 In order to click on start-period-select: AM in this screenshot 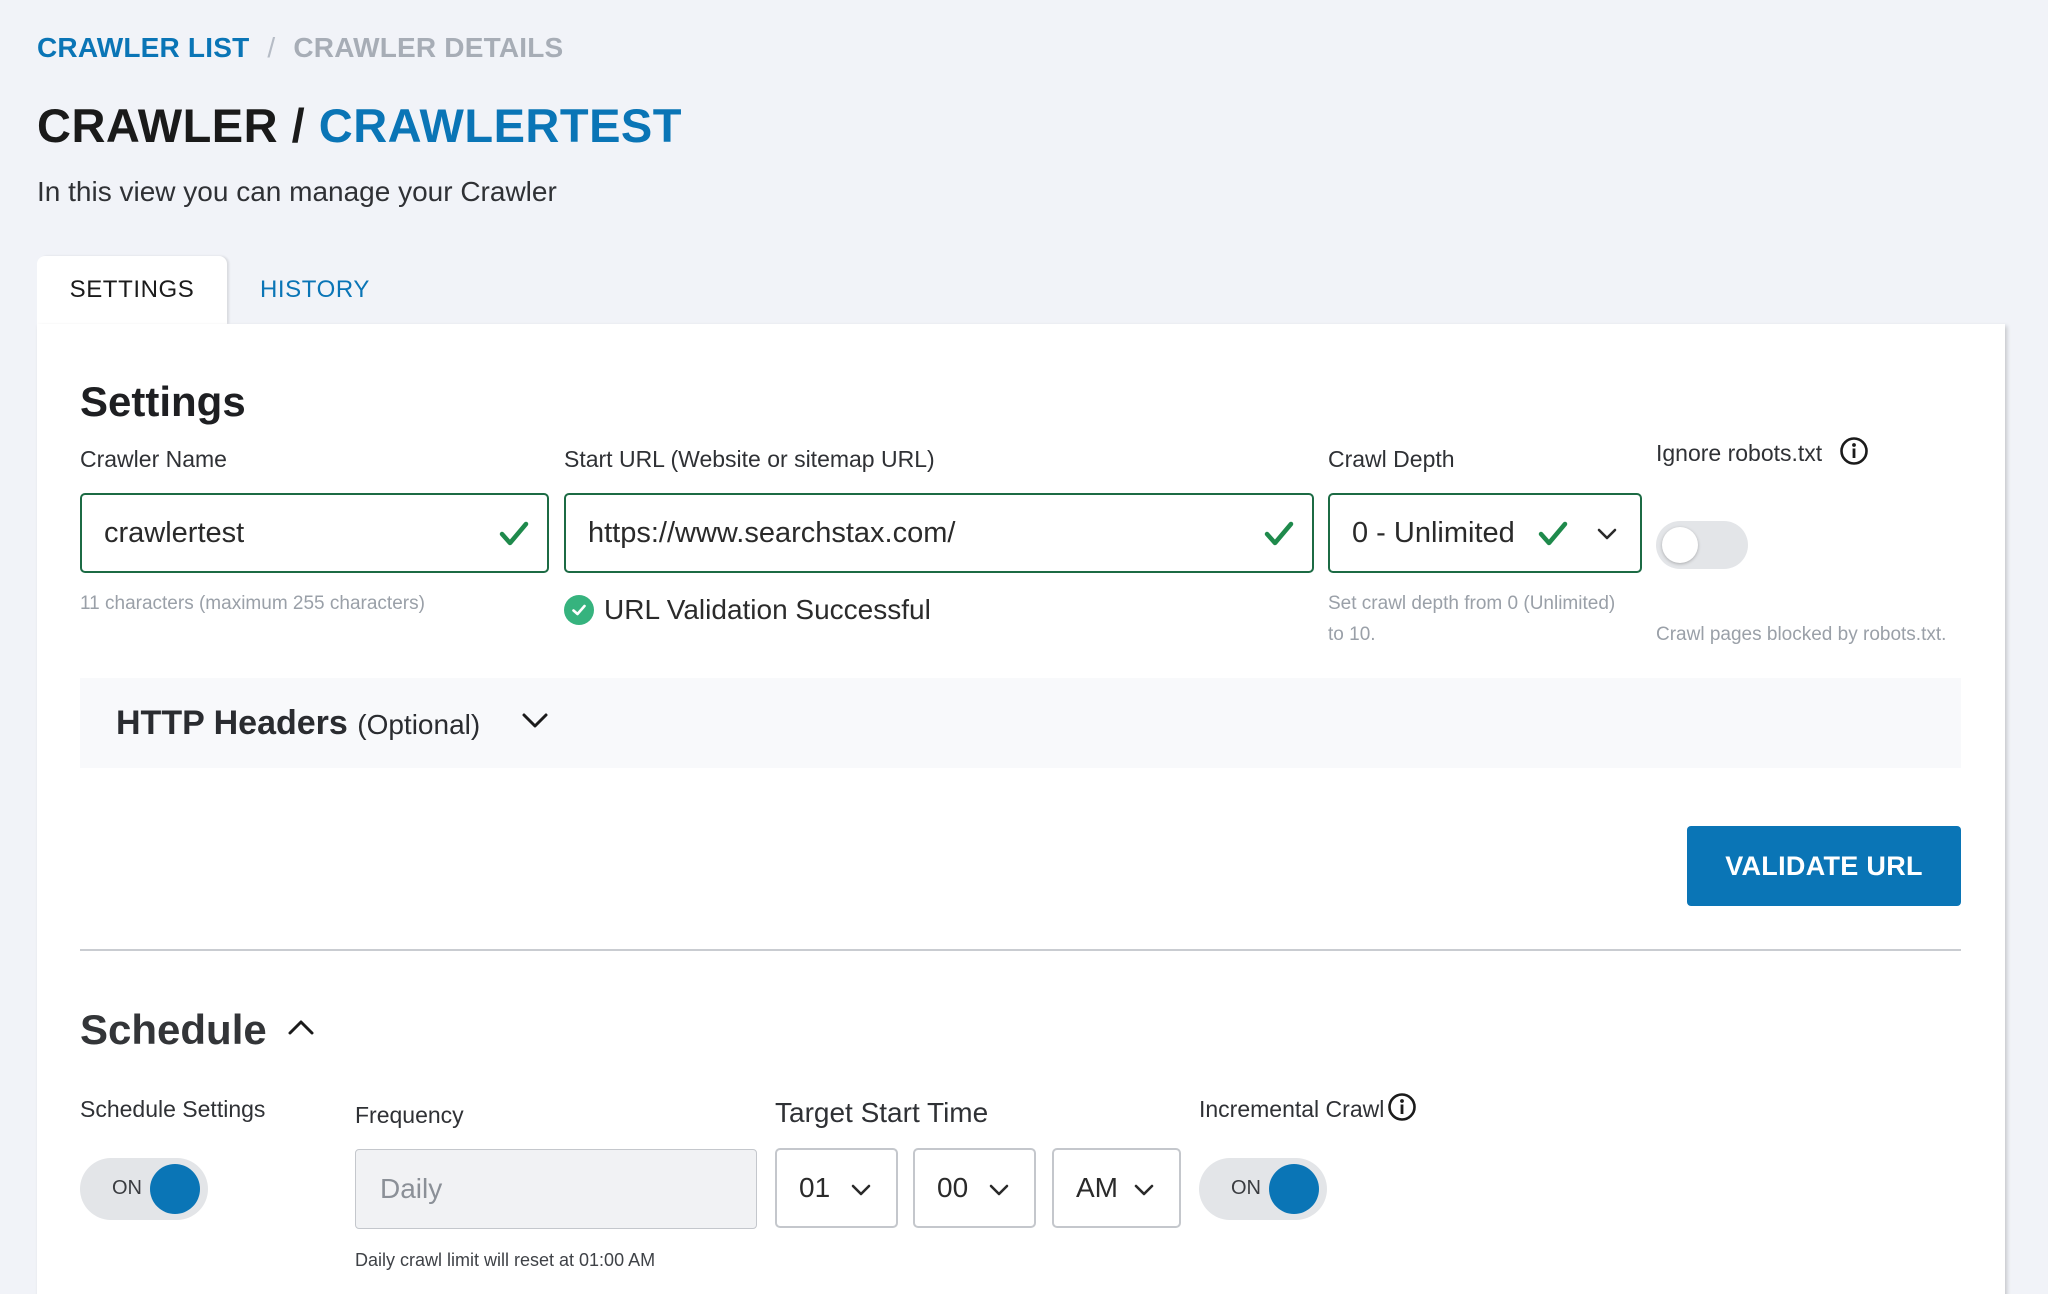, I will do `click(1116, 1188)`.